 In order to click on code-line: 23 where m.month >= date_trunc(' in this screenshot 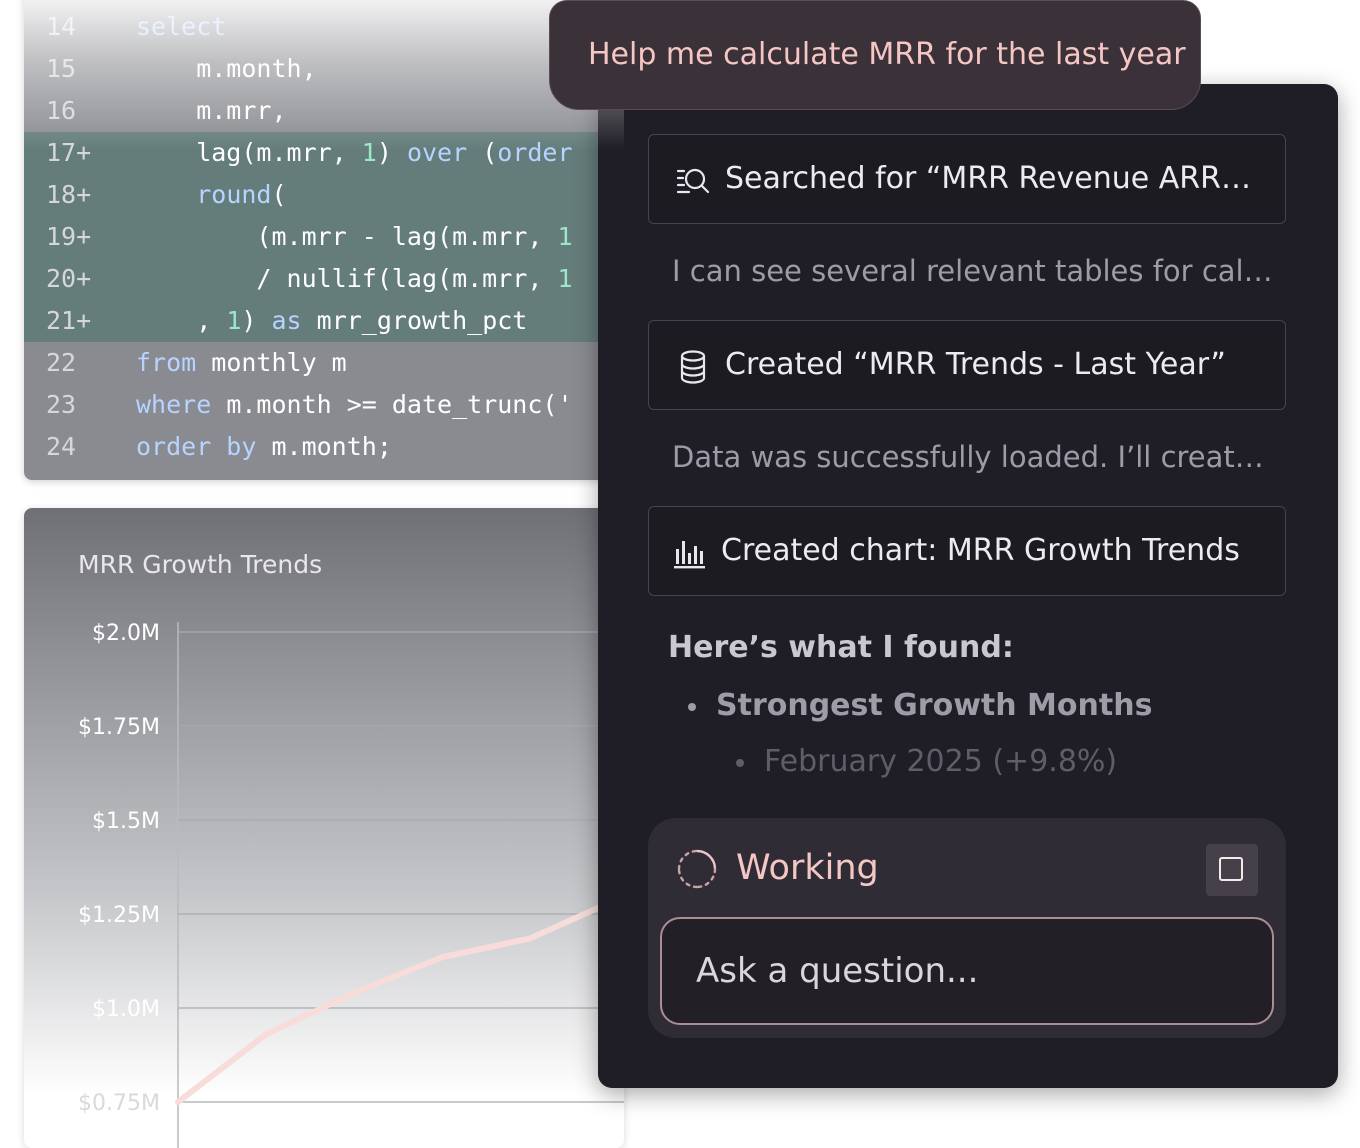, I will do `click(324, 405)`.